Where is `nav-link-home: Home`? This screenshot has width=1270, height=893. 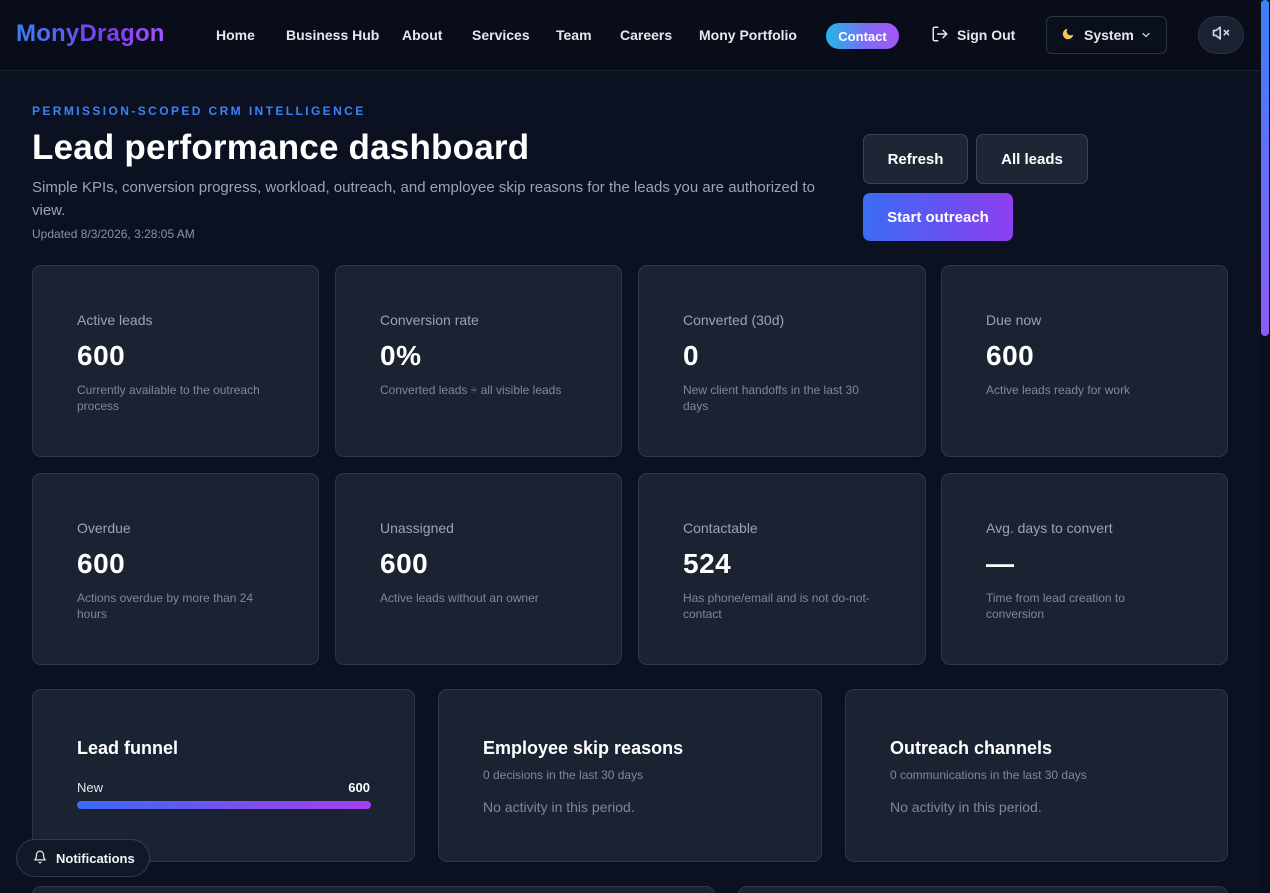 nav-link-home: Home is located at coordinates (235, 35).